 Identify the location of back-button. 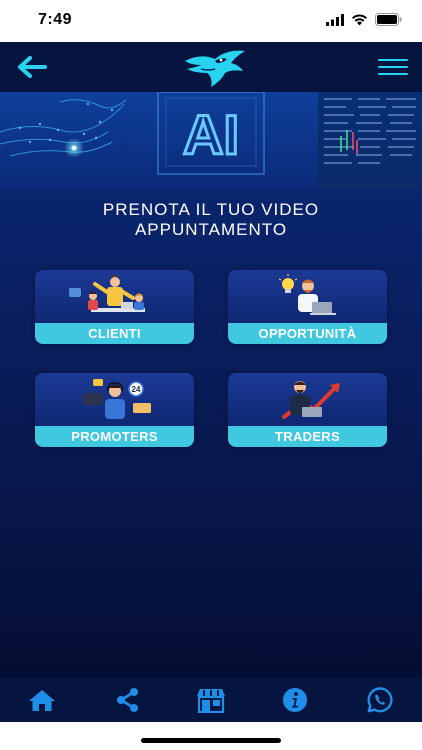
(32, 67).